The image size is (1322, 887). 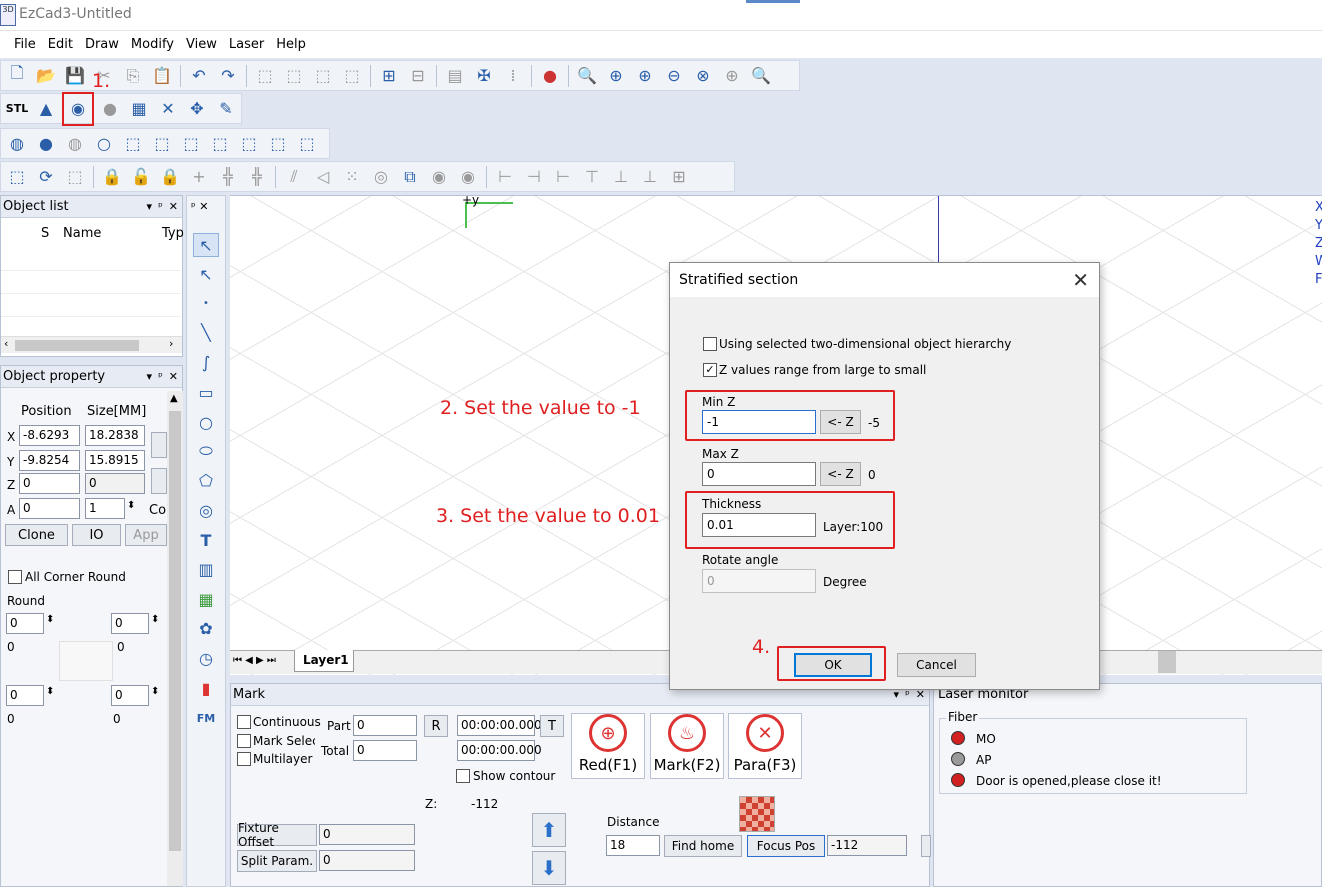 I want to click on tools-icon: ✠, so click(x=484, y=76).